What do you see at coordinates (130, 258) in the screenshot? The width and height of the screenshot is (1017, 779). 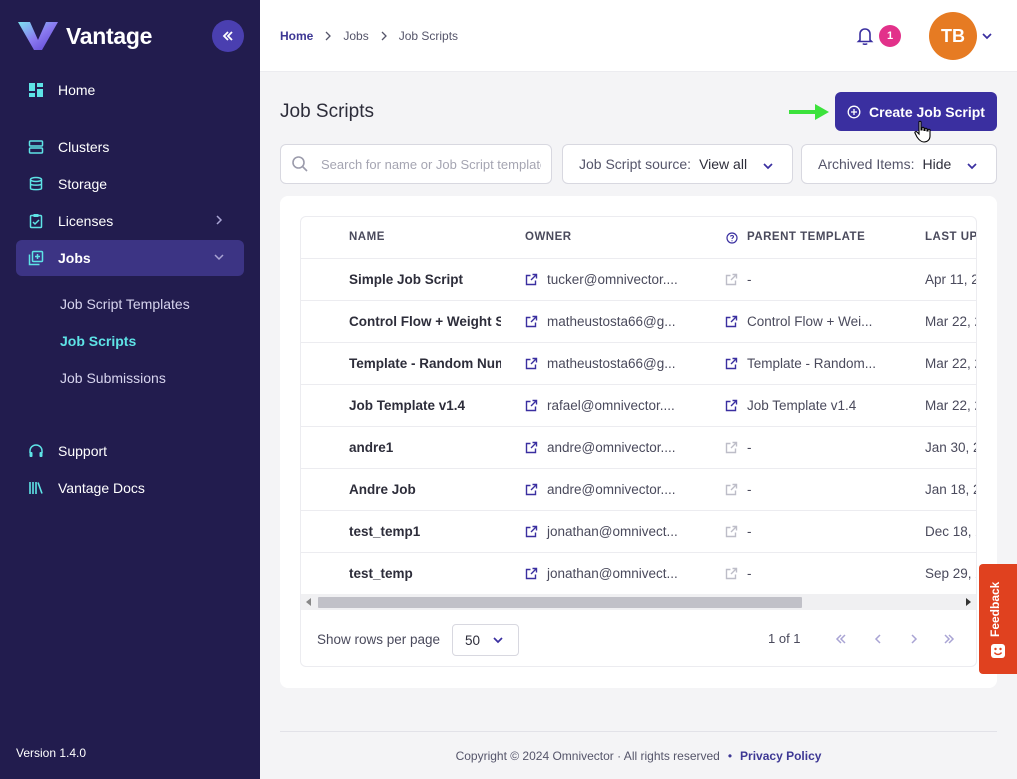 I see `sidebar-item-jobs: Jobs` at bounding box center [130, 258].